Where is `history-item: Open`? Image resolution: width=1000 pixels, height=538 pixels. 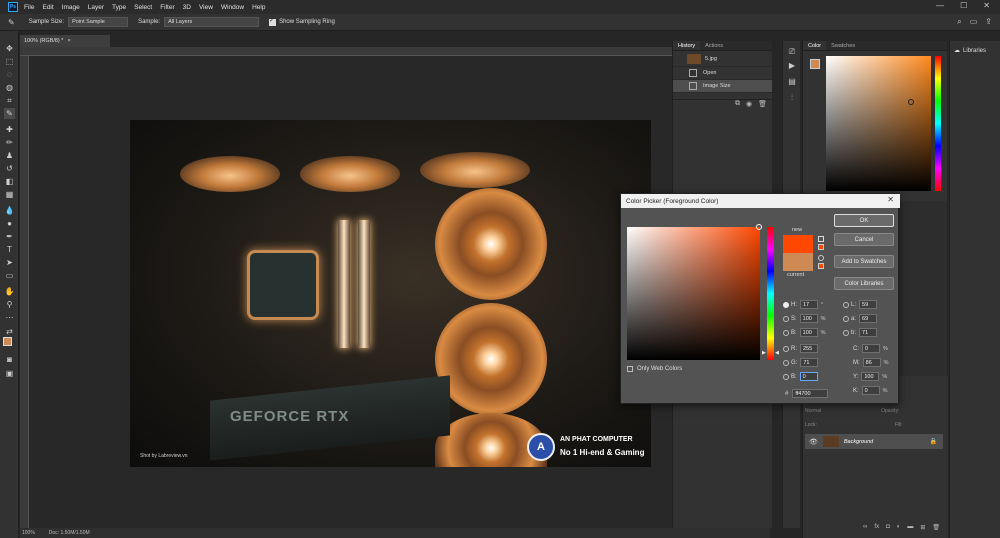
history-item: Open is located at coordinates (722, 73).